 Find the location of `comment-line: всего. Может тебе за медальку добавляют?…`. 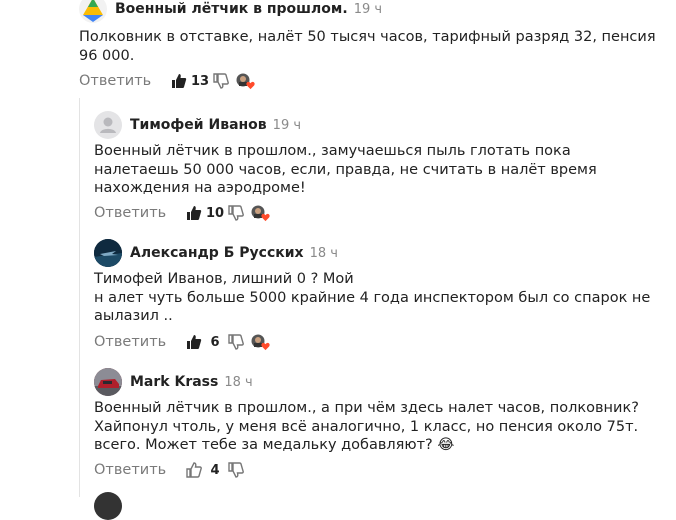

comment-line: всего. Может тебе за медальку добавляют?… is located at coordinates (274, 445).